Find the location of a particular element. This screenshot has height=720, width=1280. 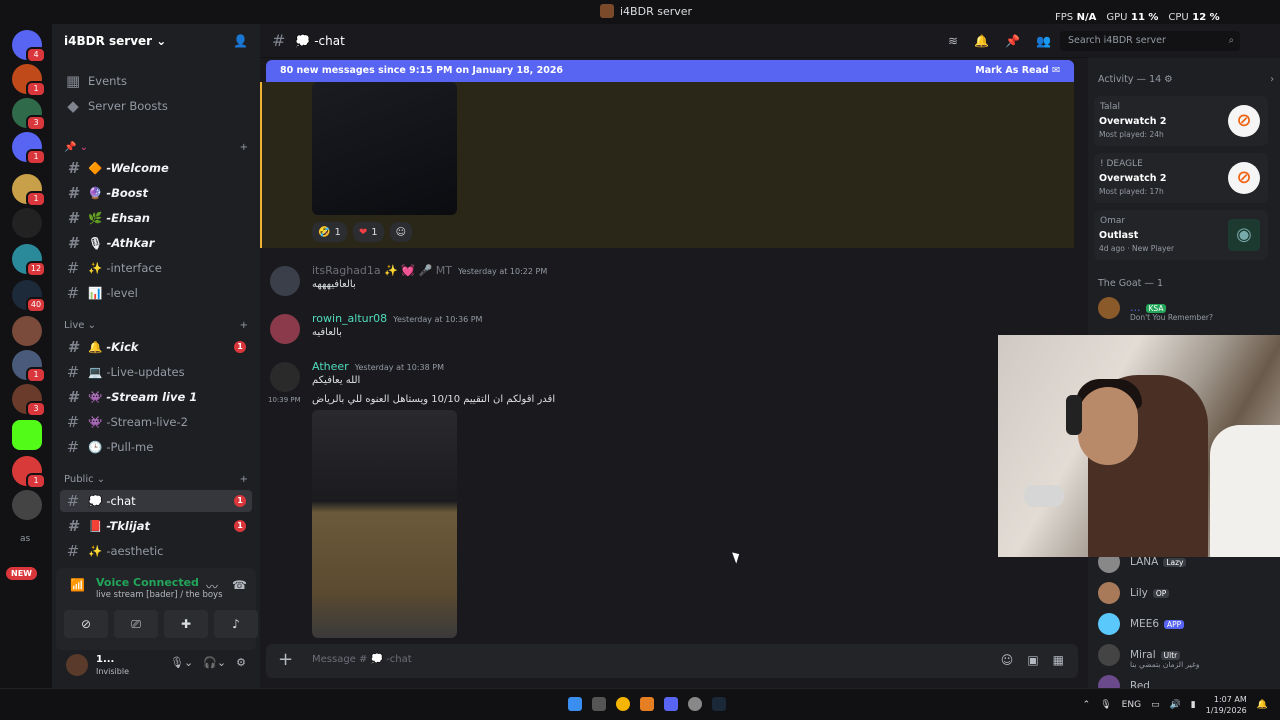

message-author: rowin_altur08 Yesterday at 10:36 PM is located at coordinates (397, 318).